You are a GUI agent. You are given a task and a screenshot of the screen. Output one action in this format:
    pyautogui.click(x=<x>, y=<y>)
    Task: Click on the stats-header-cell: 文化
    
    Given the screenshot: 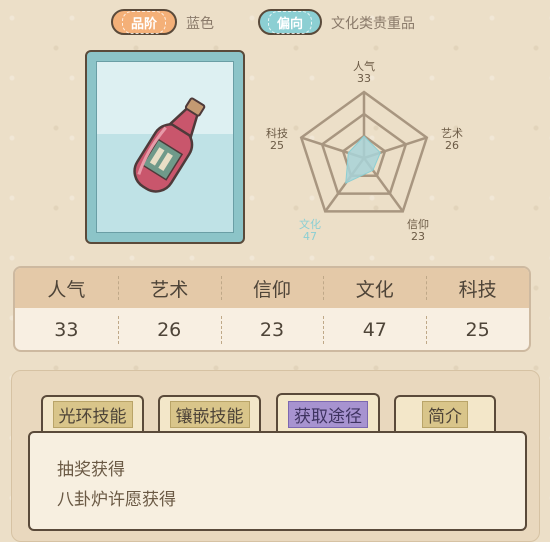 What is the action you would take?
    pyautogui.click(x=374, y=288)
    